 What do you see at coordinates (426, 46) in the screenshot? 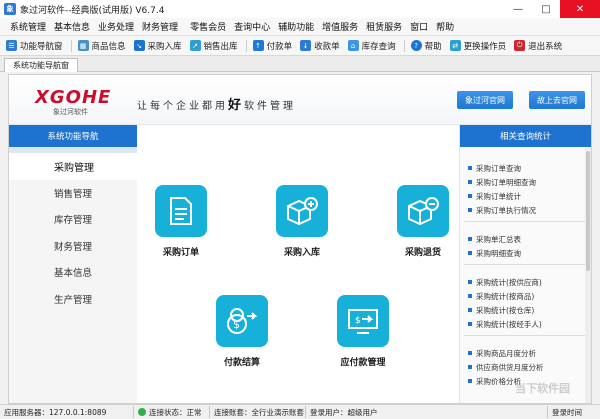
I see `toolbar-help-button: ? 帮助` at bounding box center [426, 46].